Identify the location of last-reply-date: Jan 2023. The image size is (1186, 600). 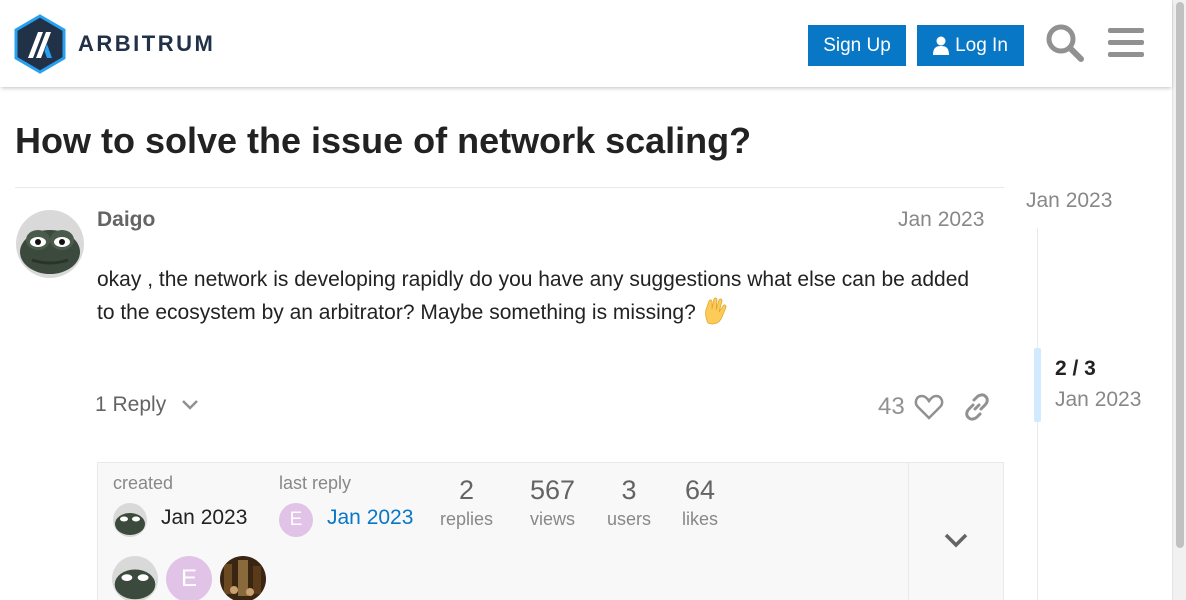
(370, 518).